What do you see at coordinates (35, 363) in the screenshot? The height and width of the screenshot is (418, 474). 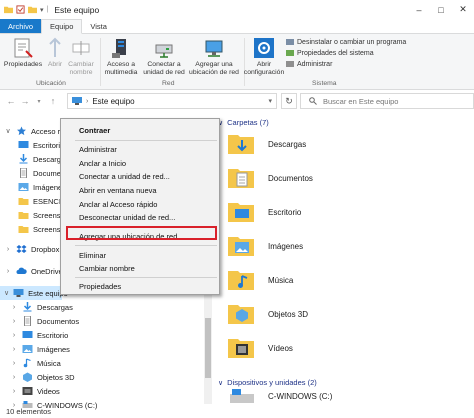 I see `nav-item-musica: › Música` at bounding box center [35, 363].